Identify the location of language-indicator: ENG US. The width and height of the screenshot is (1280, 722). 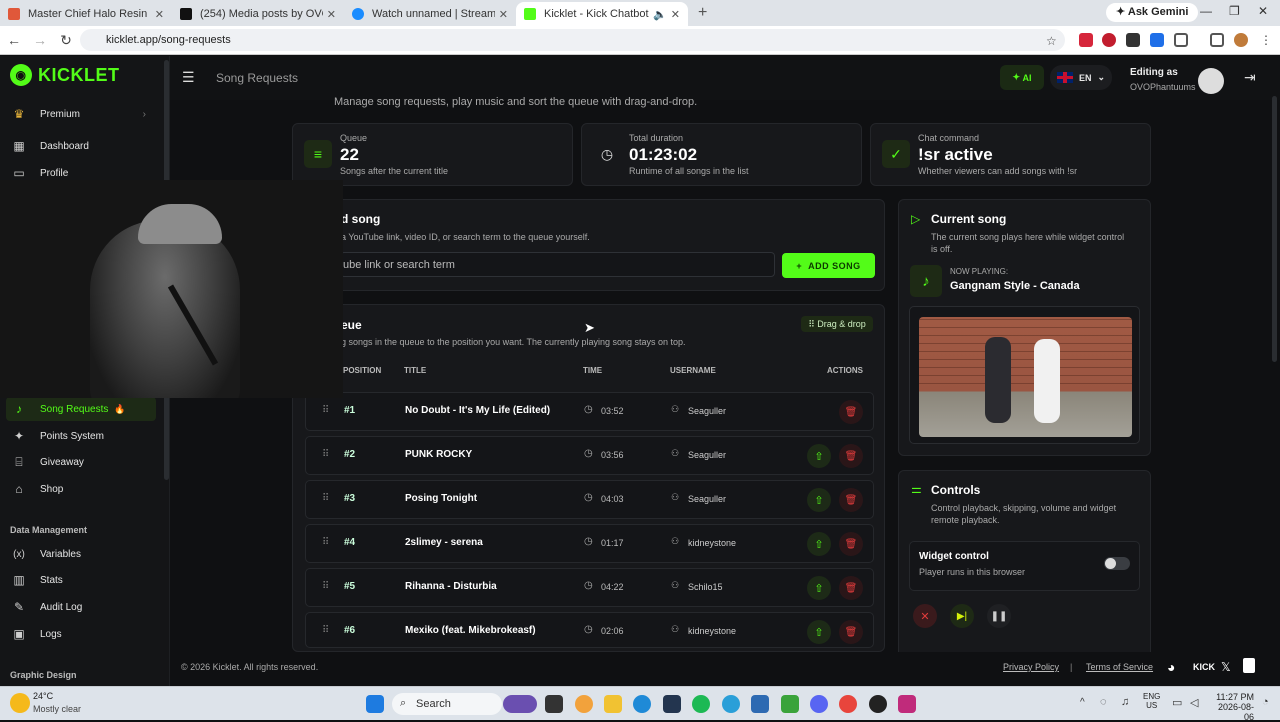
(1151, 701).